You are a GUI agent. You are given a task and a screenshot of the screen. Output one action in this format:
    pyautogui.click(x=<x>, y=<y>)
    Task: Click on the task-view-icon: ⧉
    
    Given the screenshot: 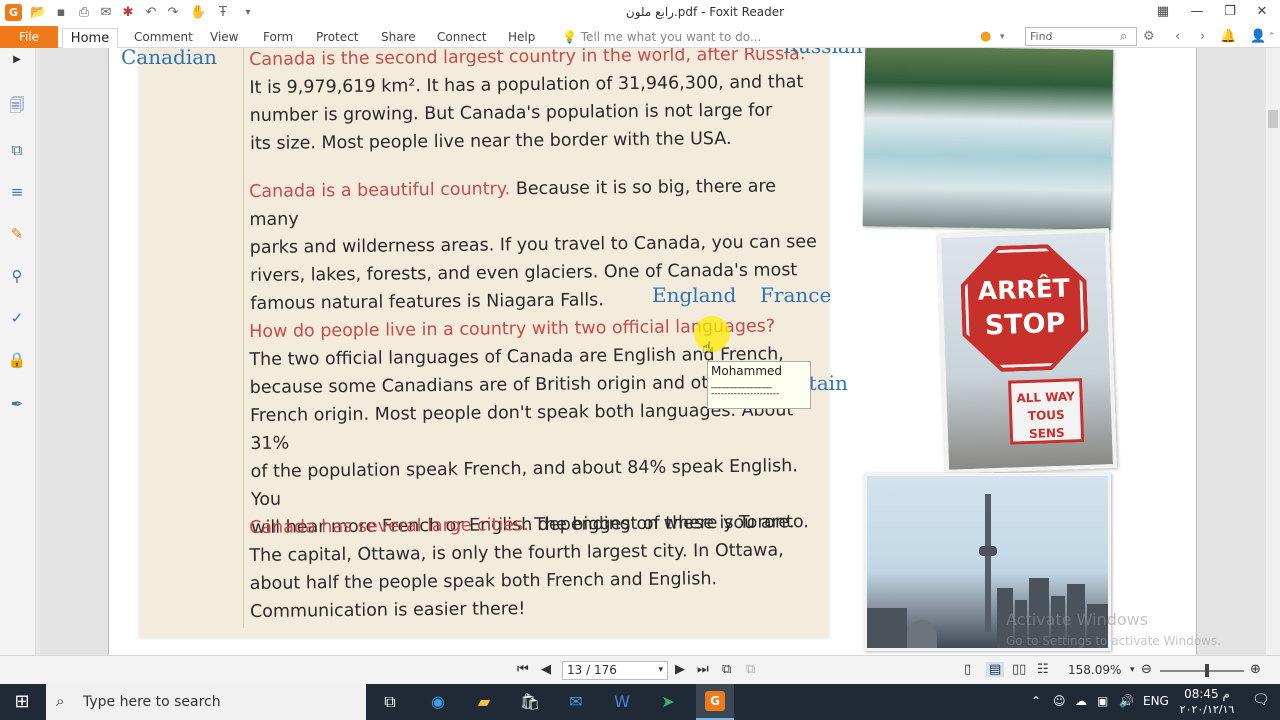 What is the action you would take?
    pyautogui.click(x=390, y=702)
    